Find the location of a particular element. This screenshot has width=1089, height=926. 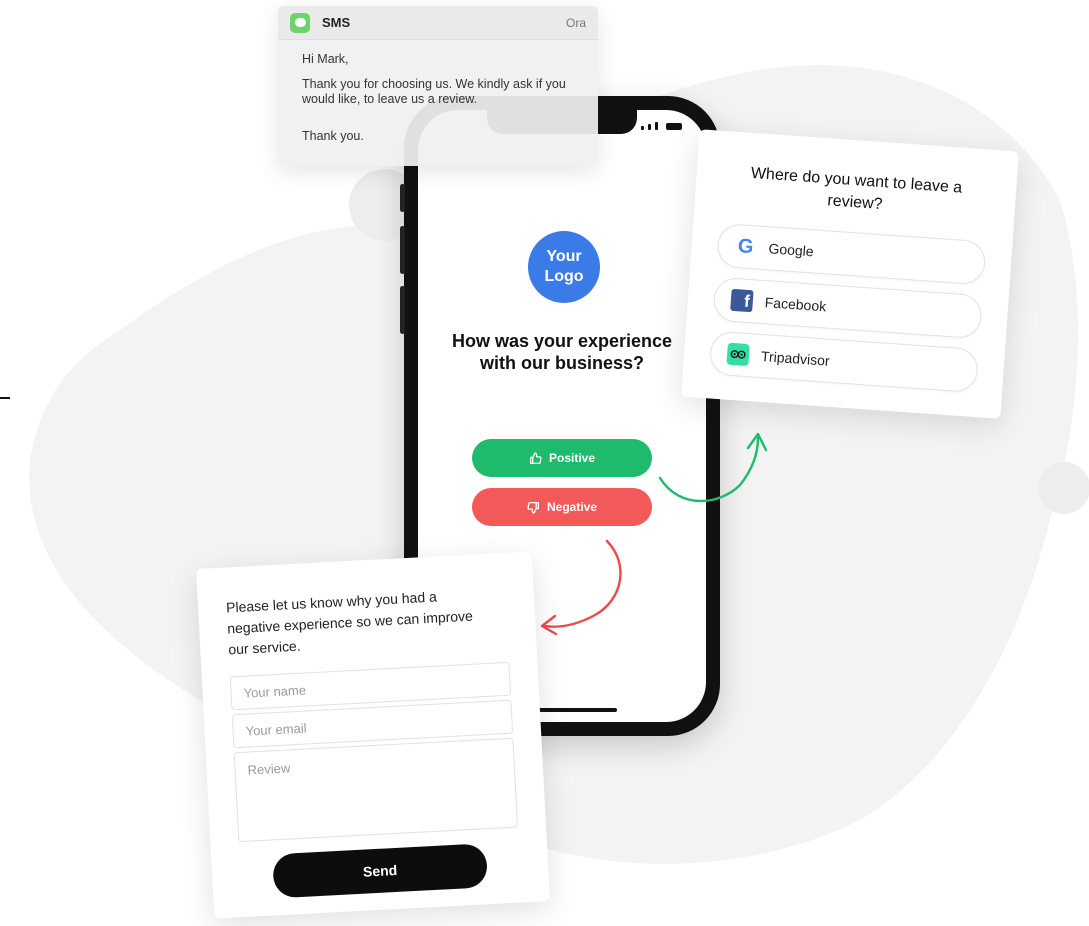

thumbs-down-icon is located at coordinates (533, 507).